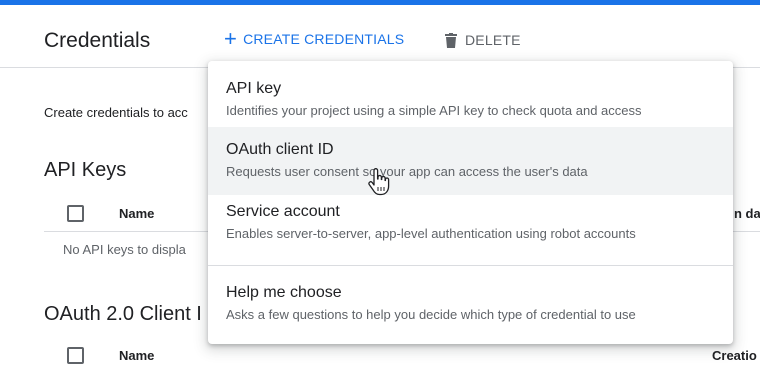 This screenshot has height=368, width=760. Describe the element at coordinates (116, 112) in the screenshot. I see `intro-text: Create credentials to acc` at that location.